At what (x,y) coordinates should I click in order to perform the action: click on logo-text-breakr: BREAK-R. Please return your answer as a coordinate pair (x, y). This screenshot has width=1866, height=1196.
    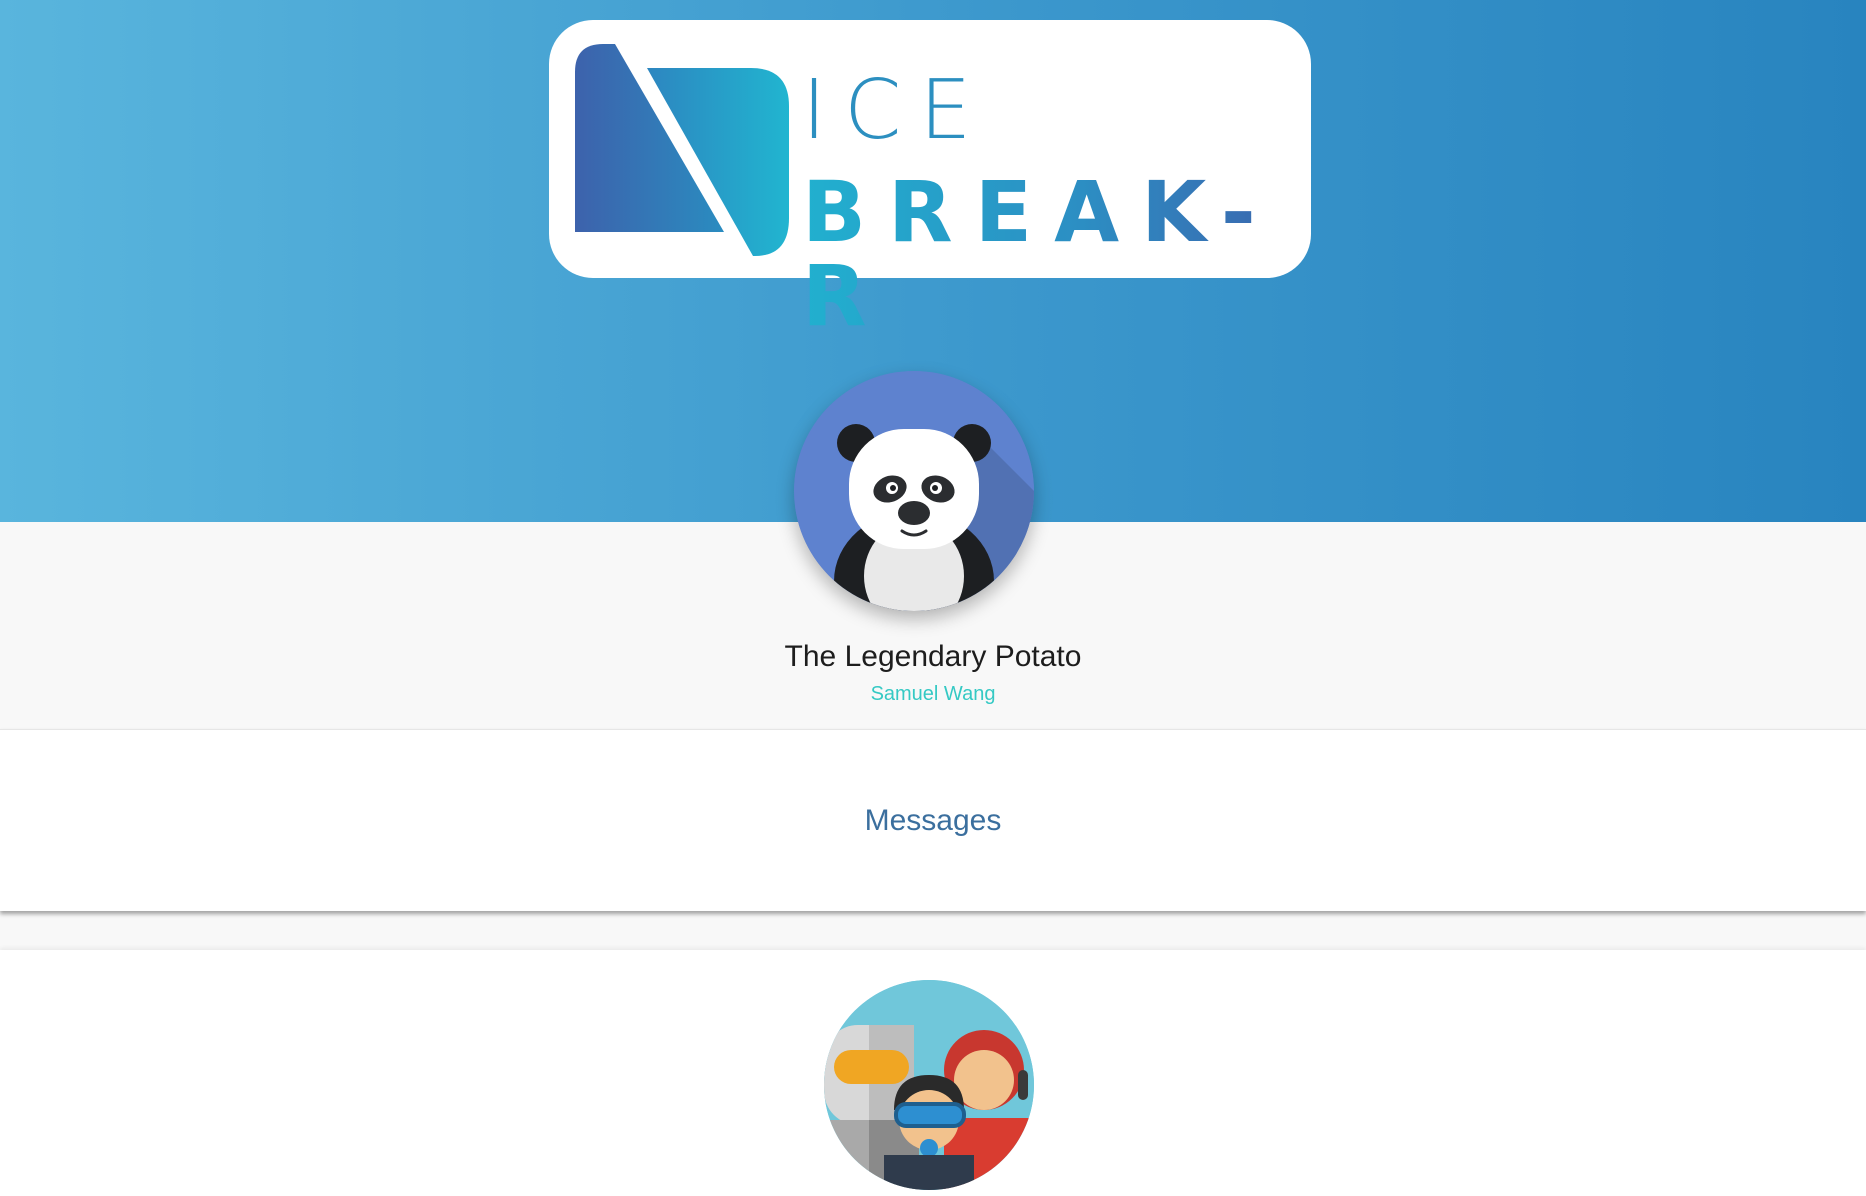
    Looking at the image, I should click on (1056, 254).